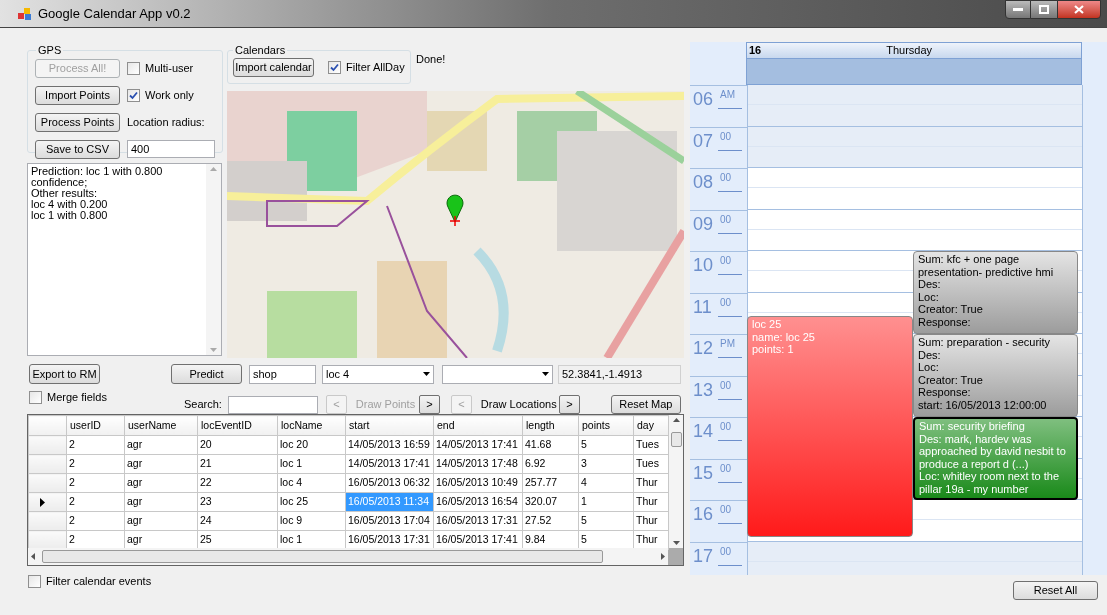 Image resolution: width=1107 pixels, height=615 pixels. What do you see at coordinates (972, 426) in the screenshot?
I see `event-text: Sum: security briefing` at bounding box center [972, 426].